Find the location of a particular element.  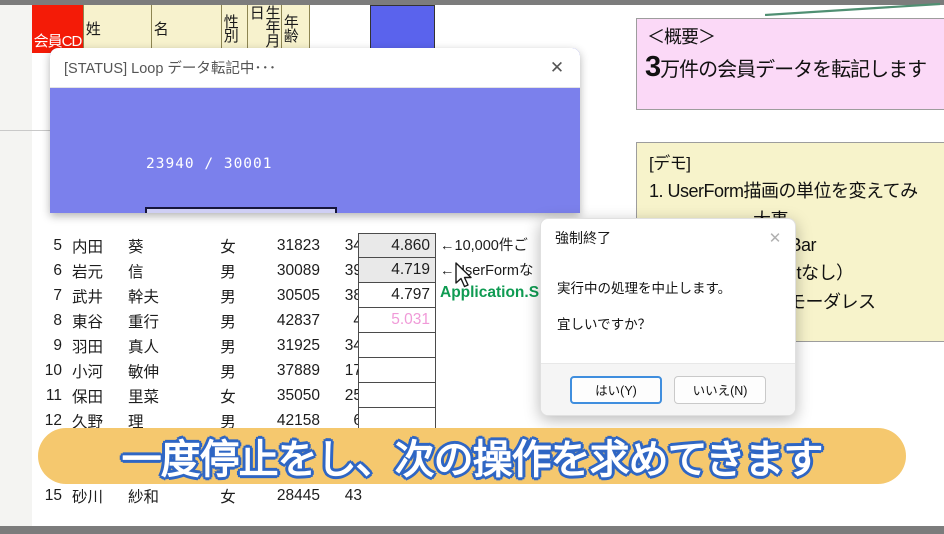

table-header-row: 会員CD 姓 名 性別 生年月日 年齢 is located at coordinates (171, 29).